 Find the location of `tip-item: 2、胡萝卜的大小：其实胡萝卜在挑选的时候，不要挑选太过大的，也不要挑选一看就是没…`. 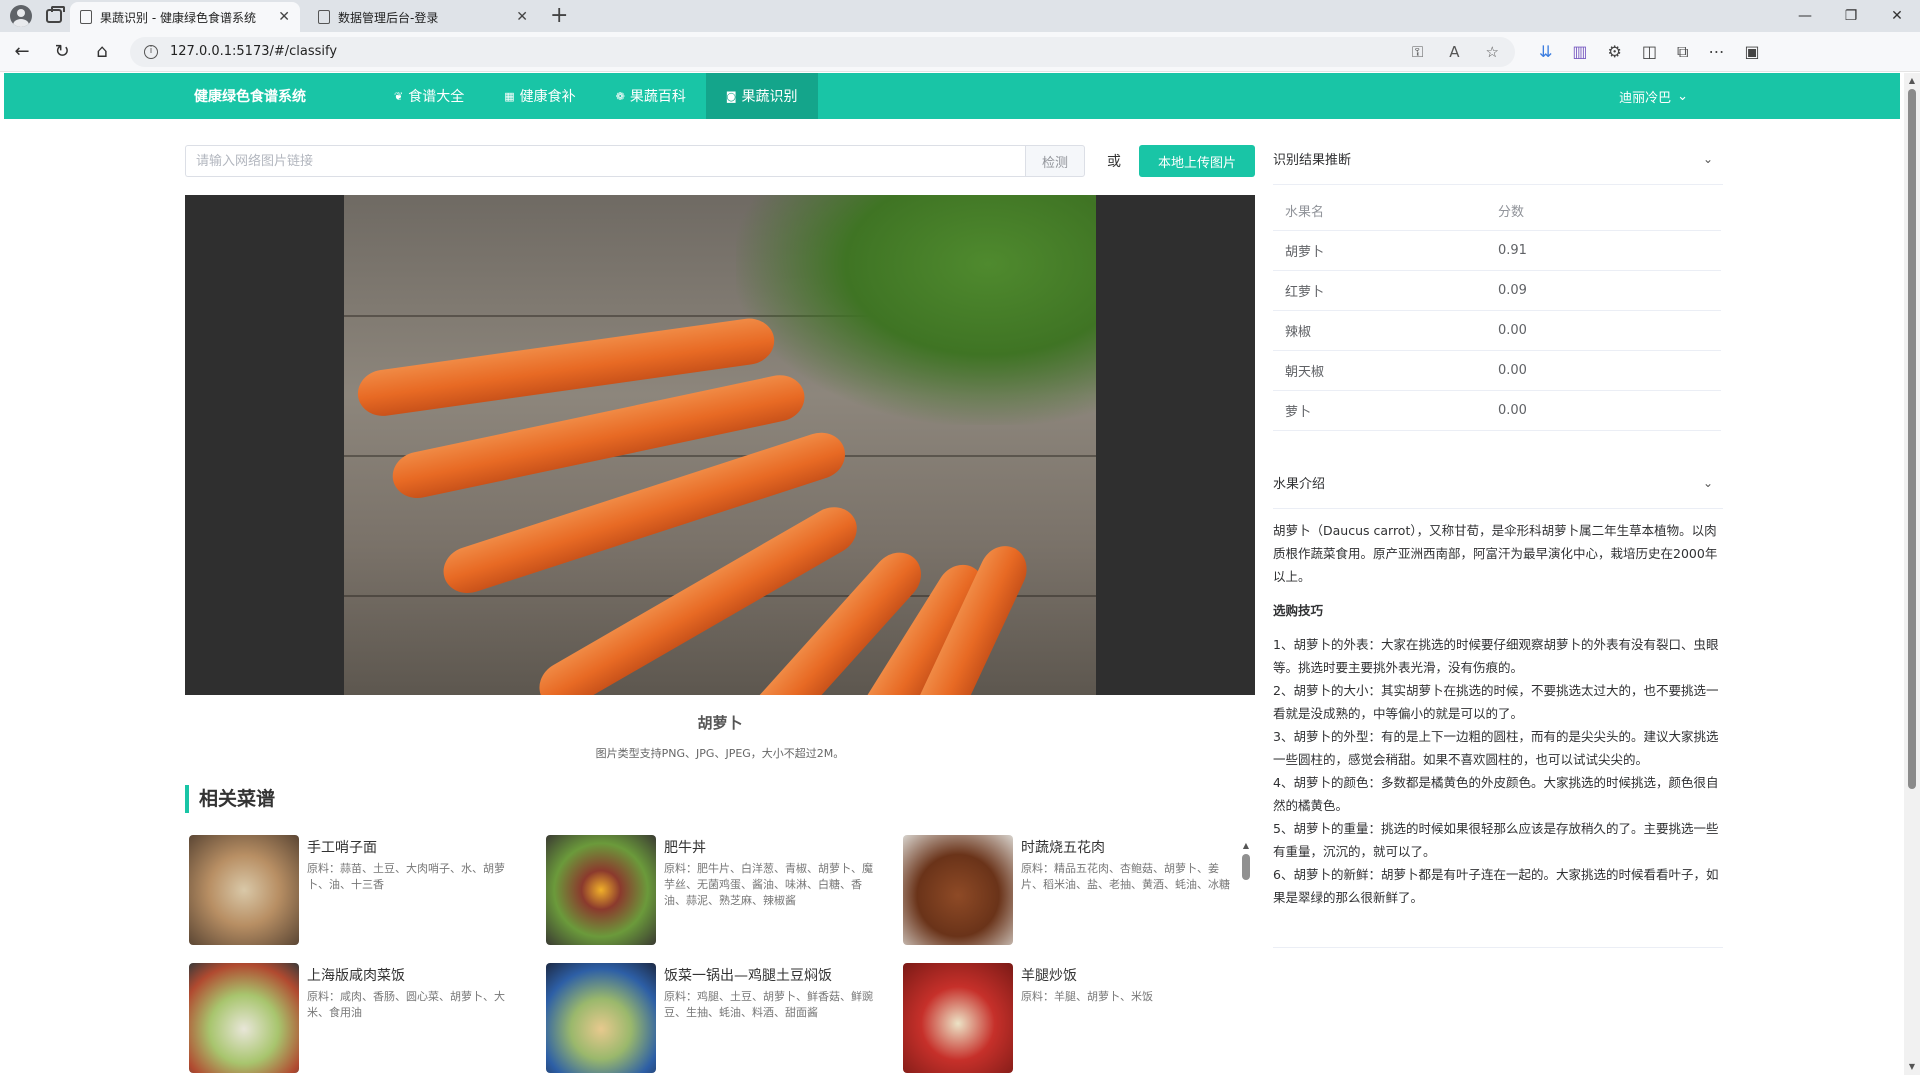

tip-item: 2、胡萝卜的大小：其实胡萝卜在挑选的时候，不要挑选太过大的，也不要挑选一看就是没… is located at coordinates (1496, 702).